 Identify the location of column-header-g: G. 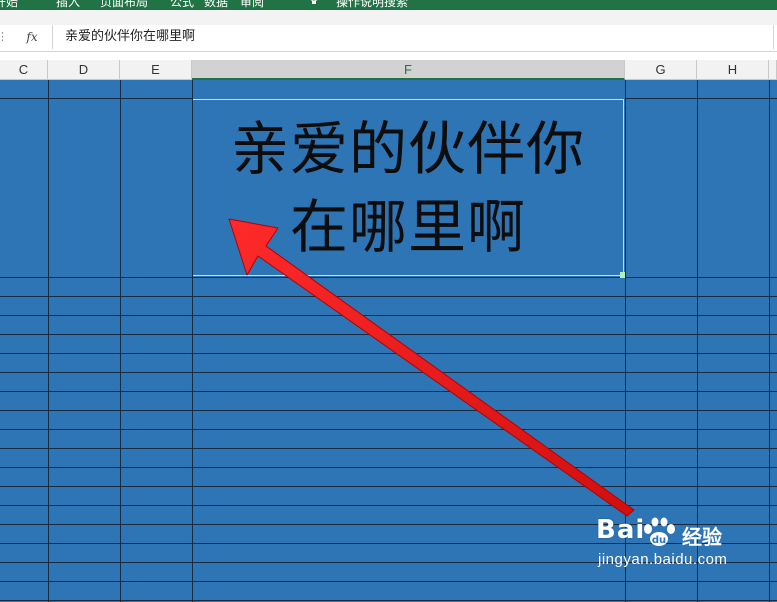
(661, 70).